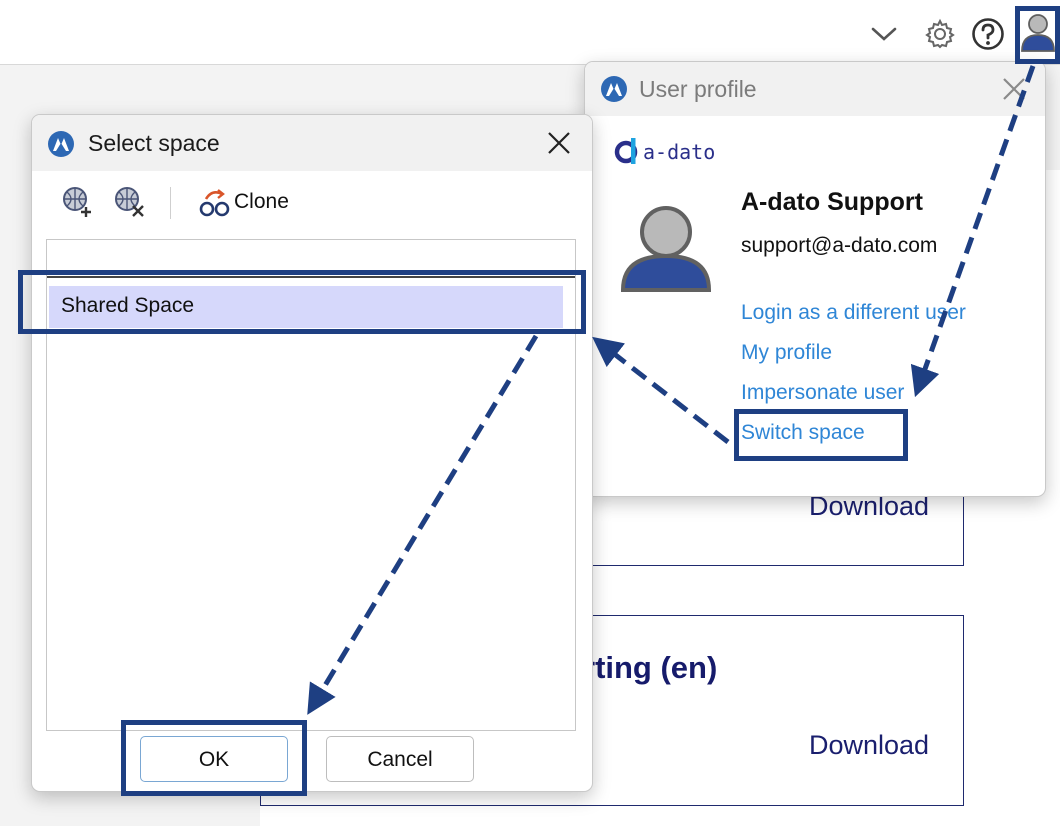 The width and height of the screenshot is (1060, 826). What do you see at coordinates (822, 393) in the screenshot?
I see `impersonate-user-link: Impersonate user` at bounding box center [822, 393].